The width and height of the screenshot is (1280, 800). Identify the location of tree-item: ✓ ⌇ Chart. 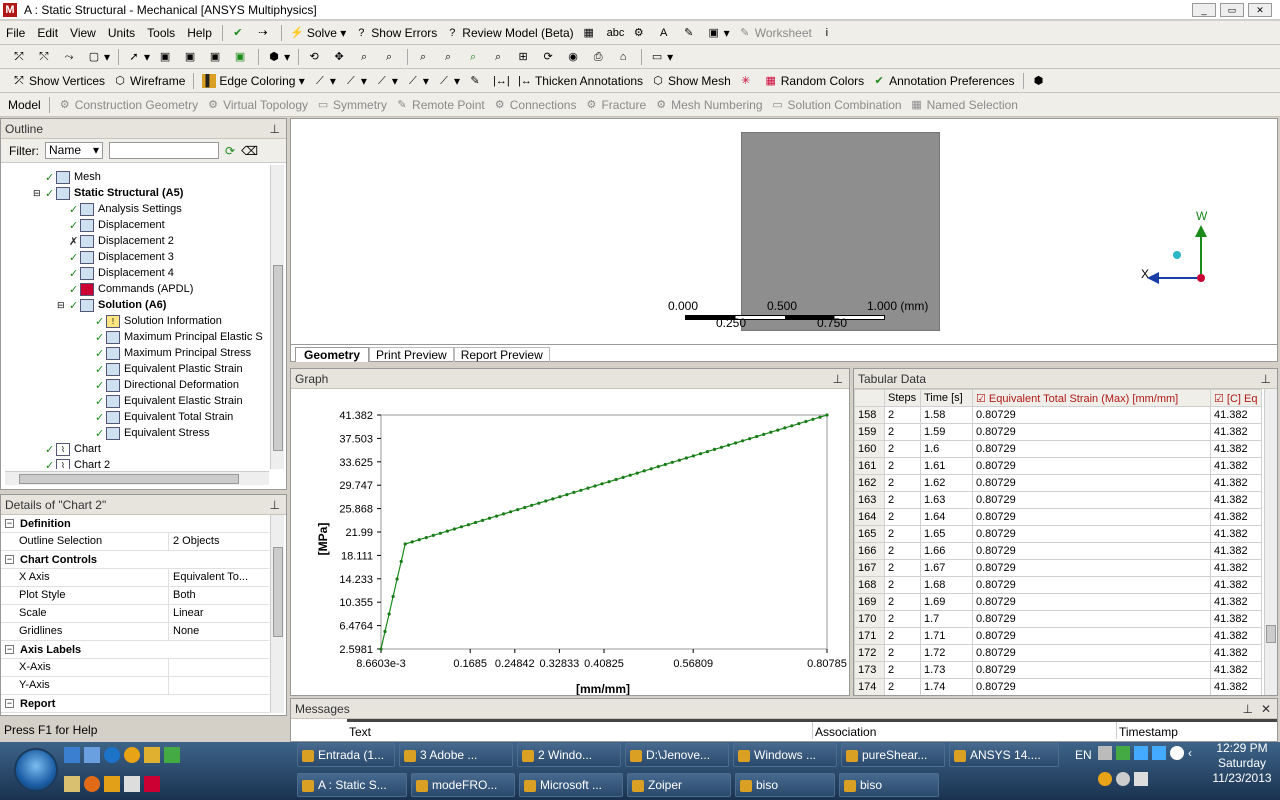
(67, 449).